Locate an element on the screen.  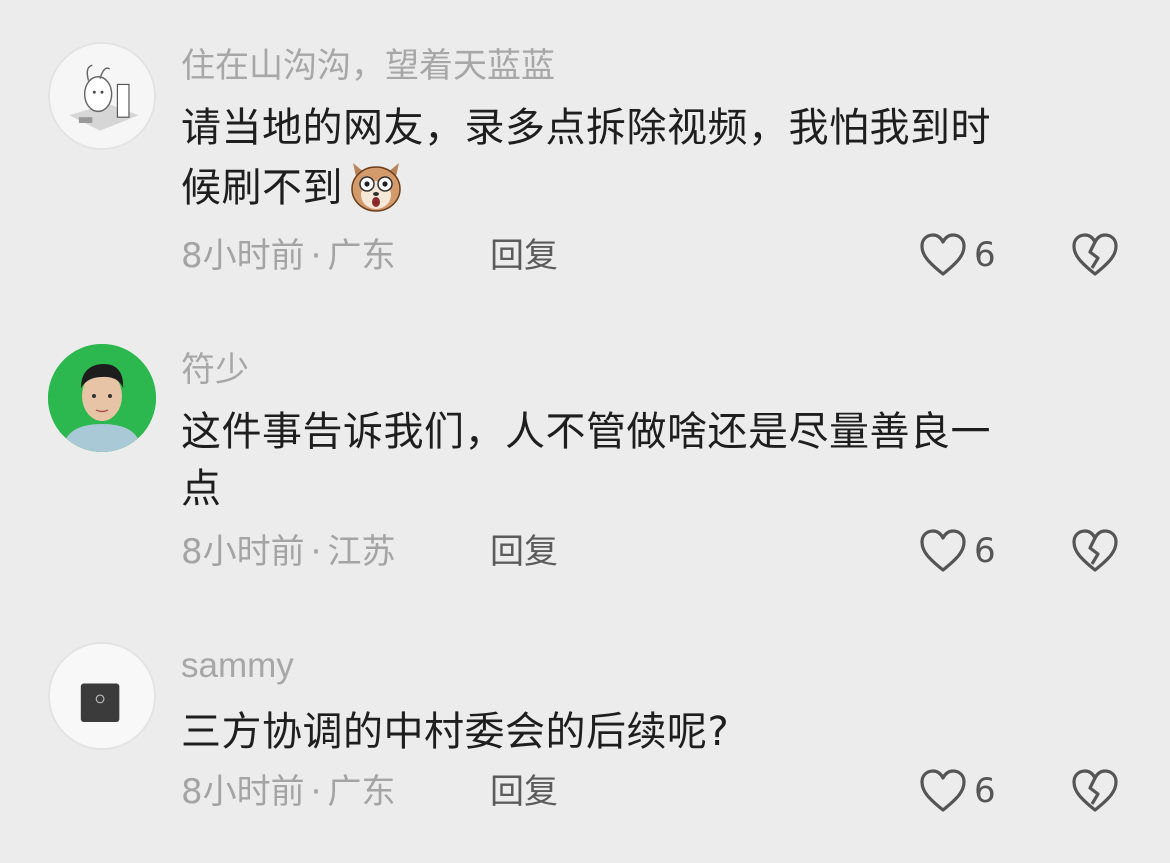
comment-text-line: 三方协调的中村委会的后续呢? is located at coordinates (455, 732).